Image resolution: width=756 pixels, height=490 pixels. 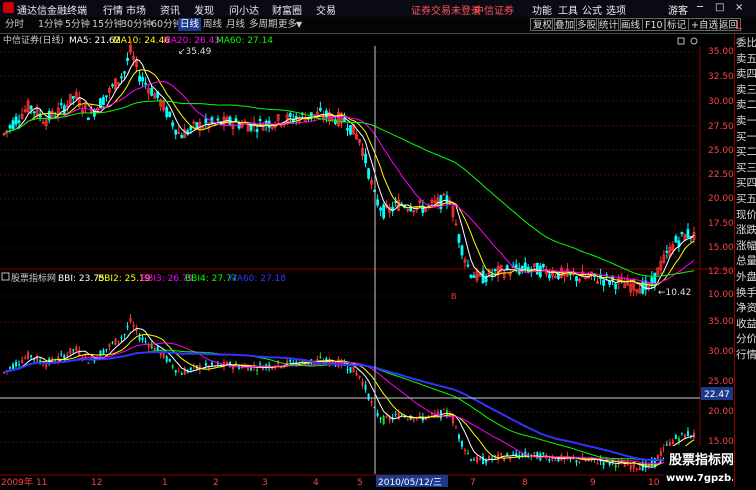 What do you see at coordinates (616, 9) in the screenshot?
I see `menu-xuanxiang: 选项` at bounding box center [616, 9].